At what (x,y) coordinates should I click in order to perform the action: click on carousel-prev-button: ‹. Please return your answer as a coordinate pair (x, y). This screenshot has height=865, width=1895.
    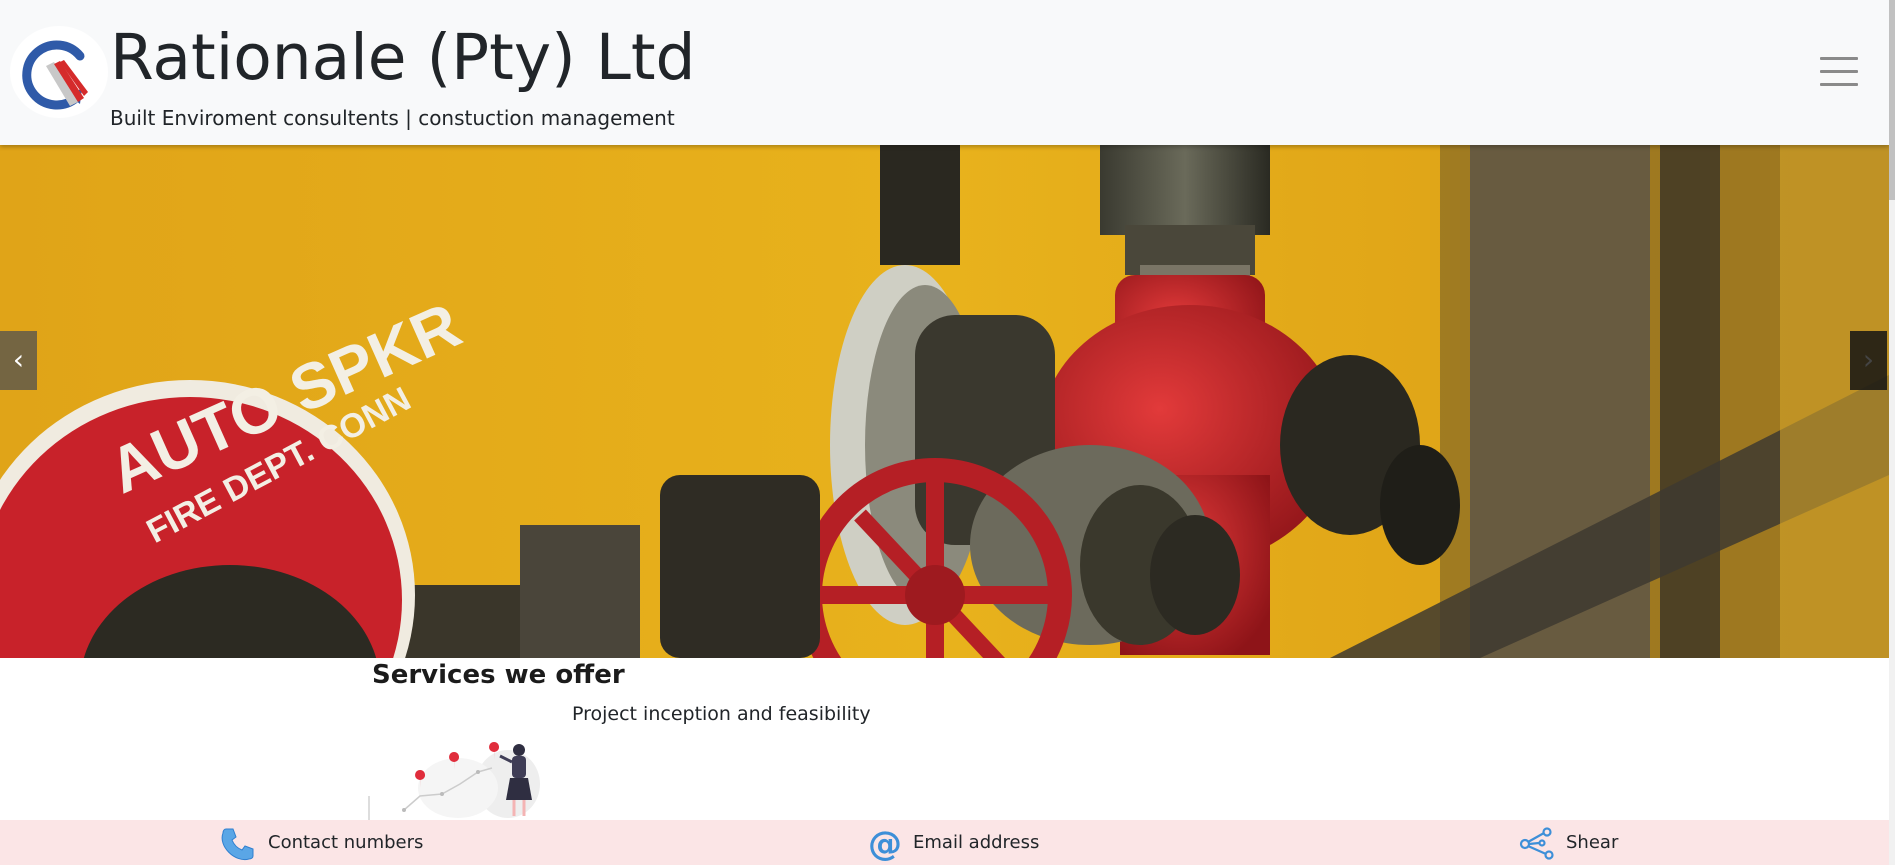
    Looking at the image, I should click on (18, 360).